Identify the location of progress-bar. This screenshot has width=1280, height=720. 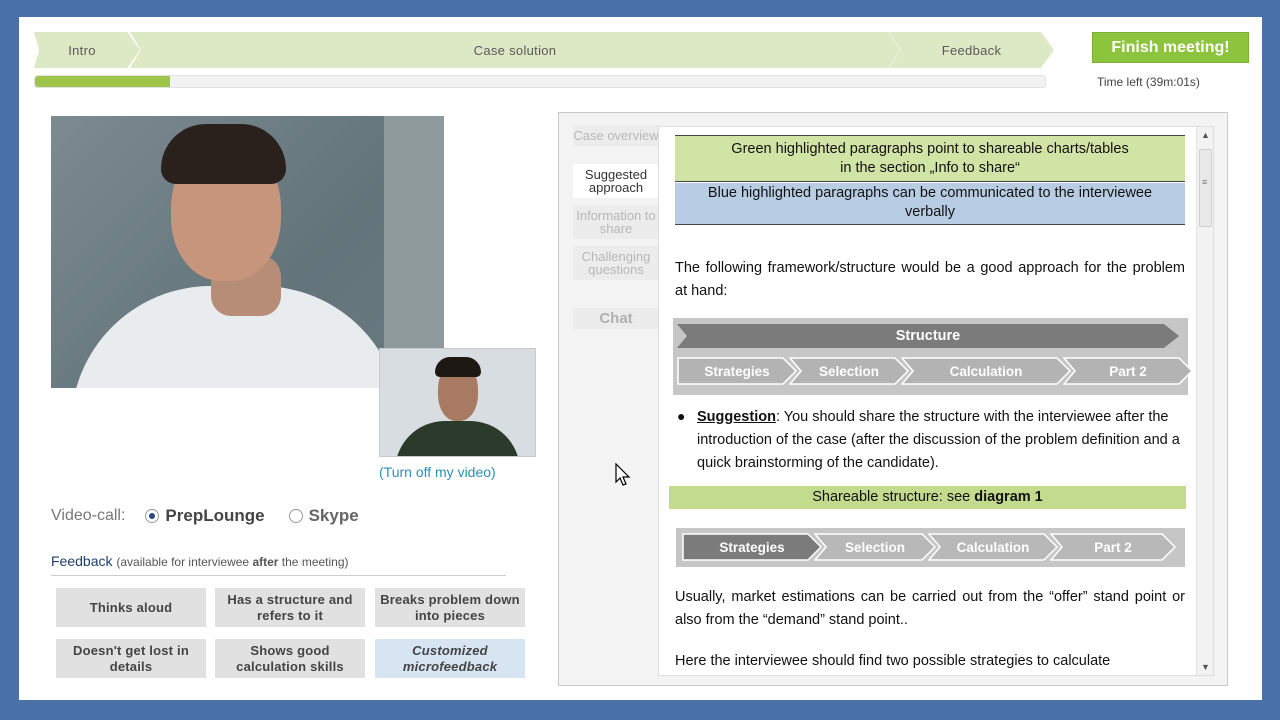
(540, 81).